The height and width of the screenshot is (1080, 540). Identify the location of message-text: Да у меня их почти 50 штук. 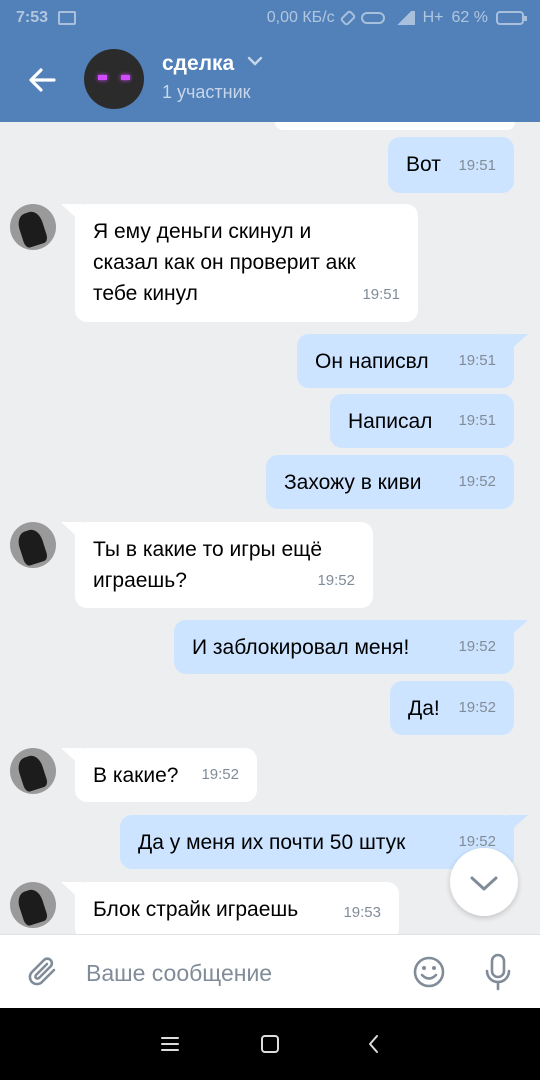
(272, 842).